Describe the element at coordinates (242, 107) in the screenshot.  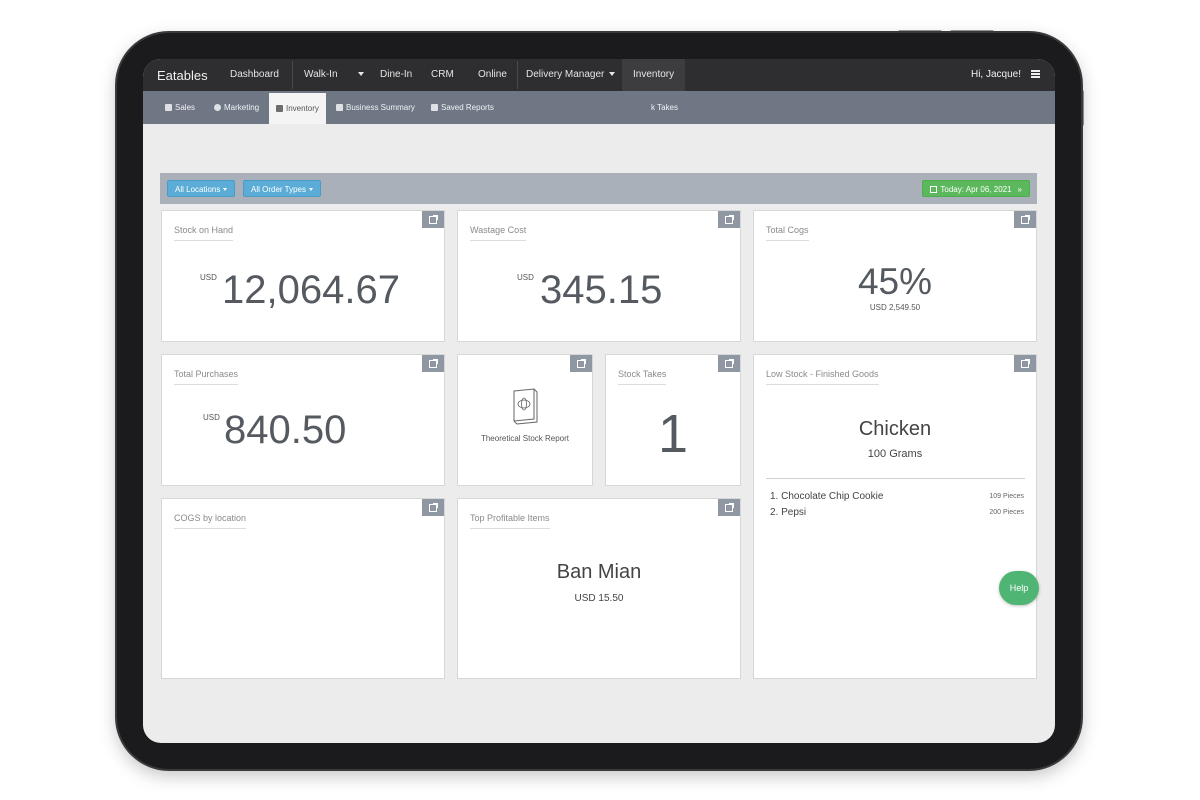
I see `subnav-marketing-label: Marketing` at that location.